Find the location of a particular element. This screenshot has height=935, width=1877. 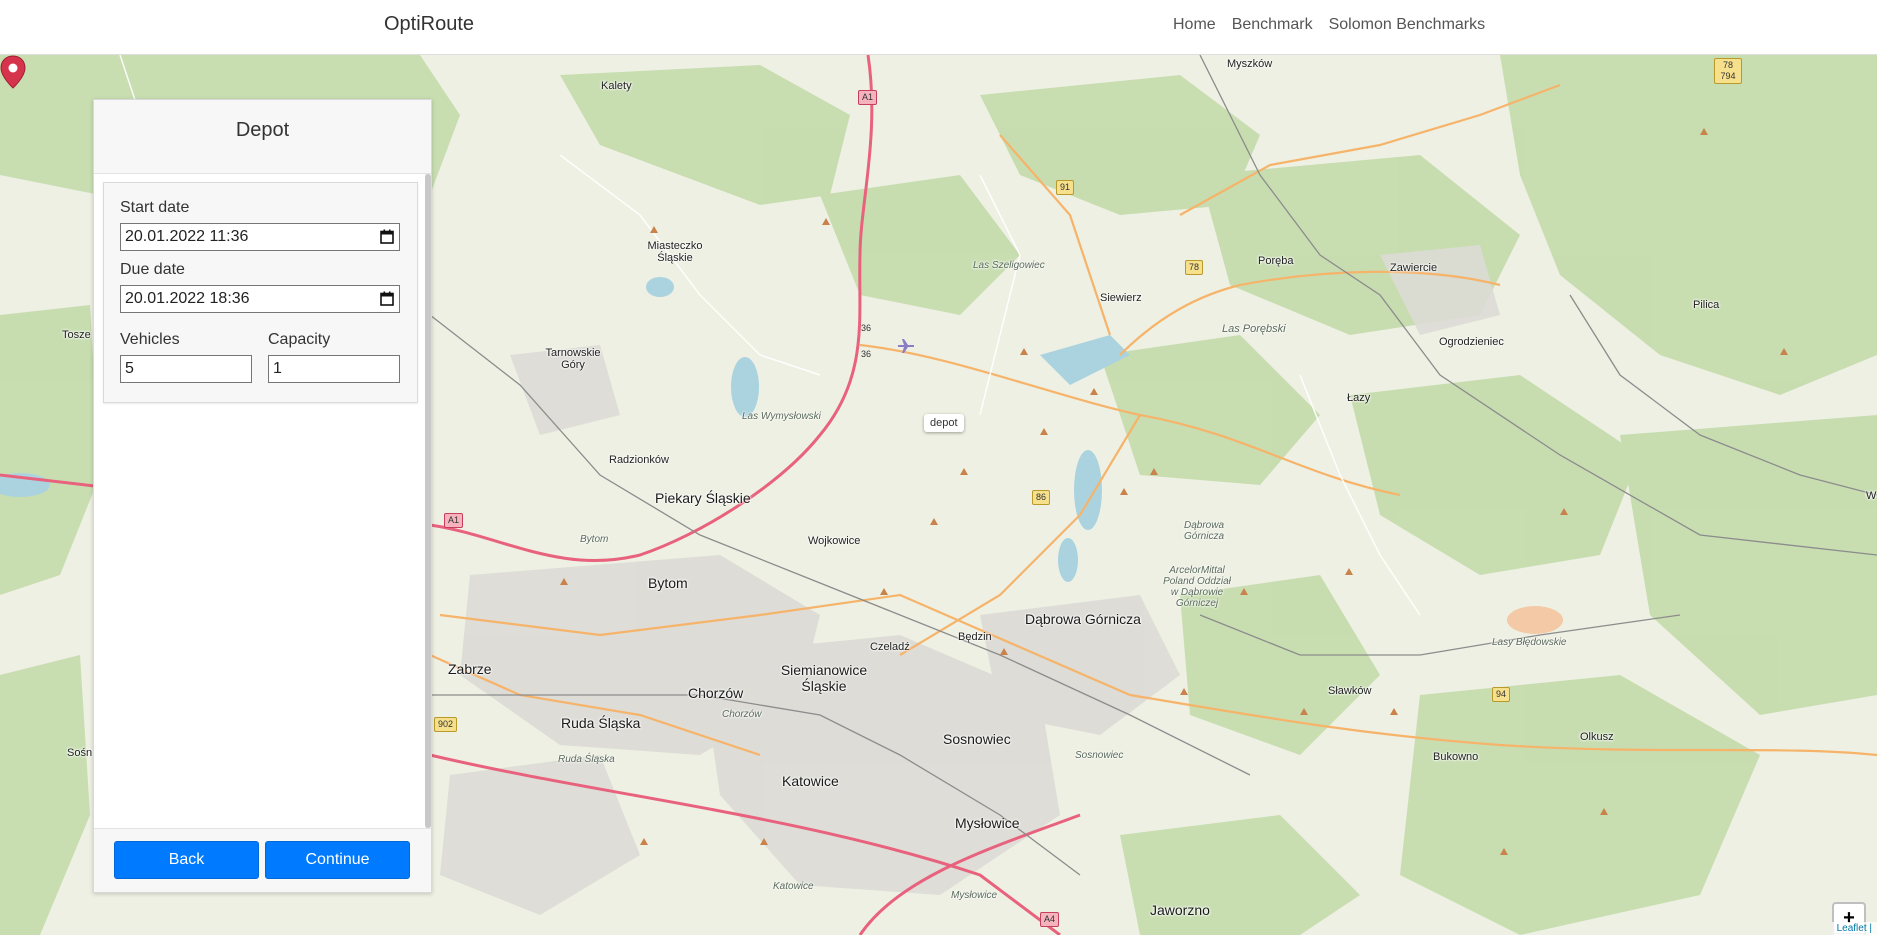

nav-link-home: Home is located at coordinates (1194, 25).